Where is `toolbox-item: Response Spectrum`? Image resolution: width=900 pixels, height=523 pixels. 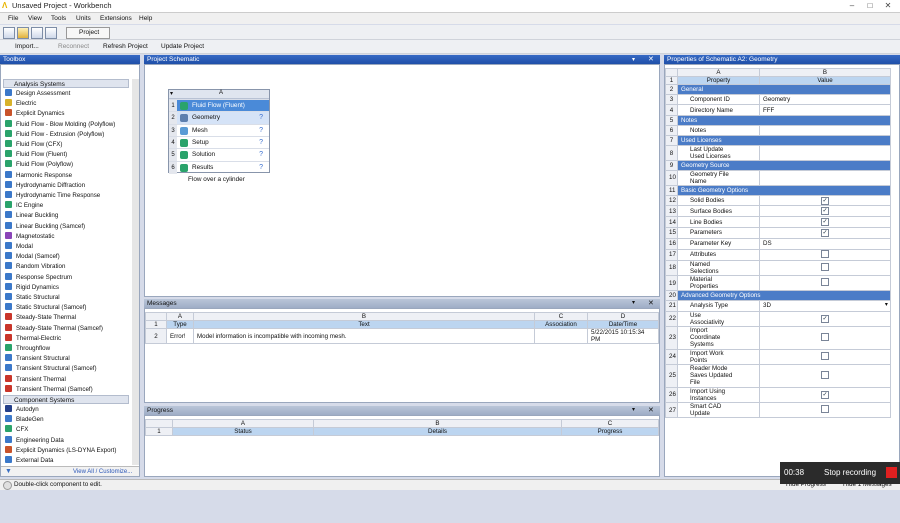 toolbox-item: Response Spectrum is located at coordinates (38, 277).